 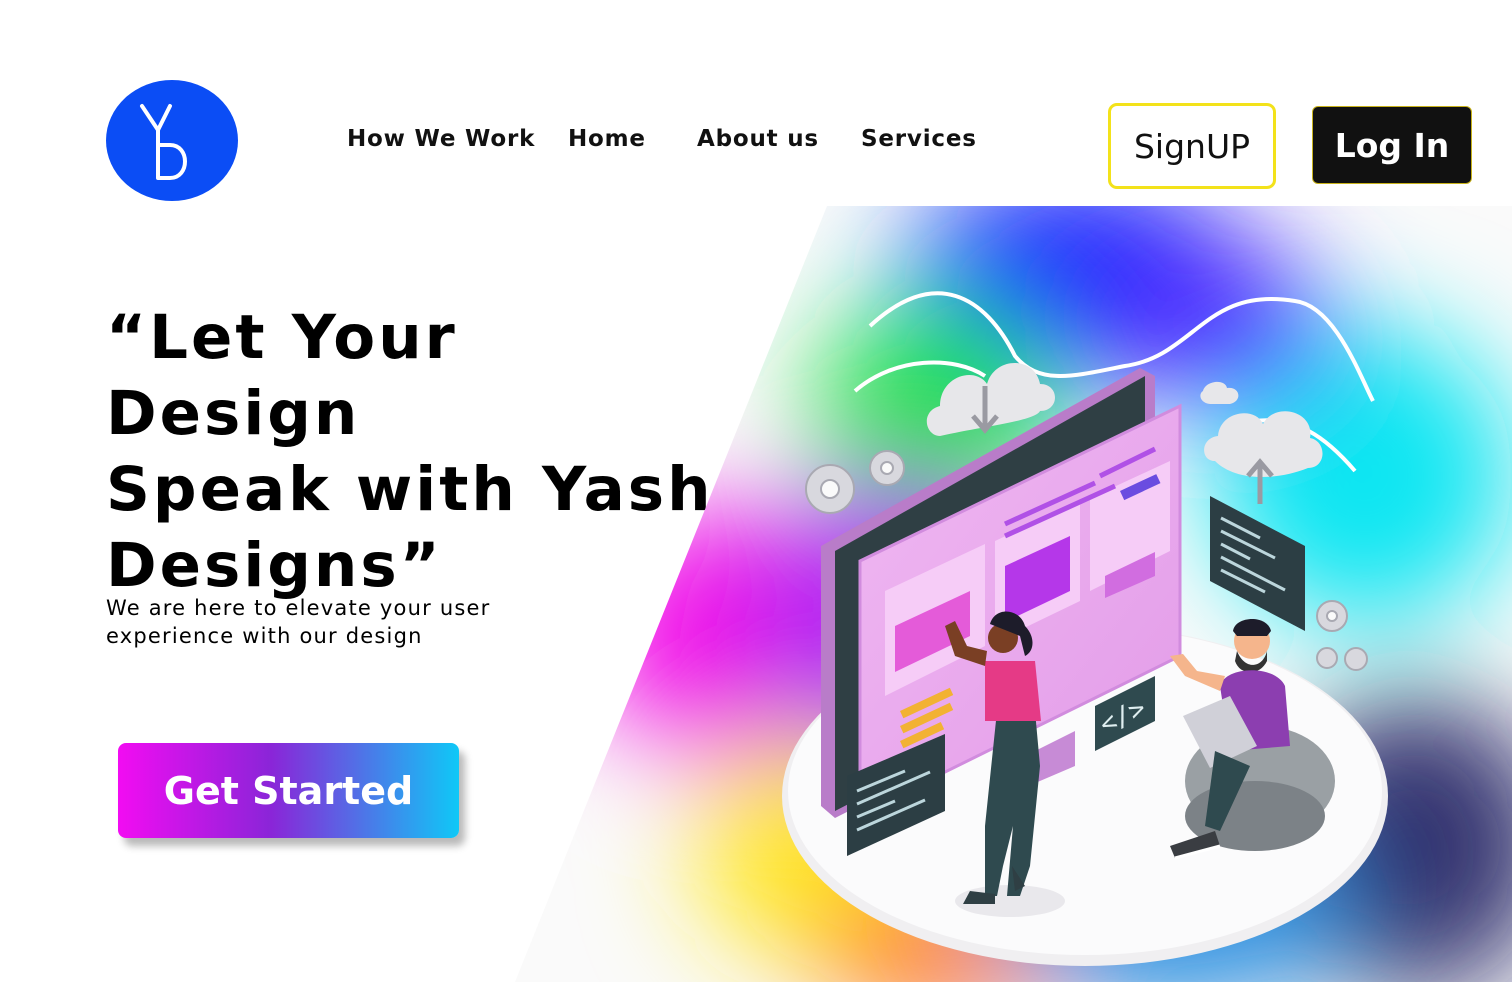 I want to click on nav-home: Home, so click(x=607, y=139).